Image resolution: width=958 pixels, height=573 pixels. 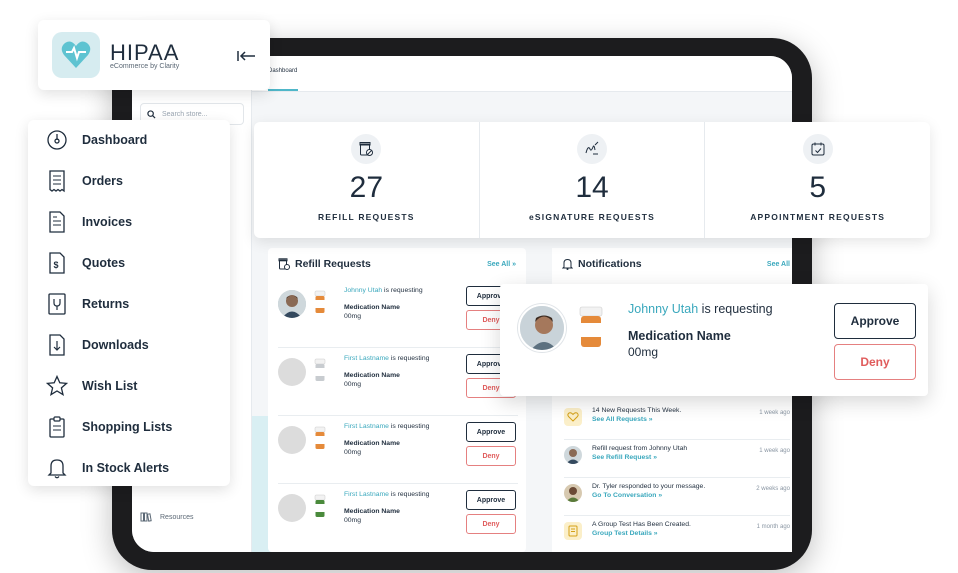 I want to click on quote-icon: $, so click(x=57, y=263).